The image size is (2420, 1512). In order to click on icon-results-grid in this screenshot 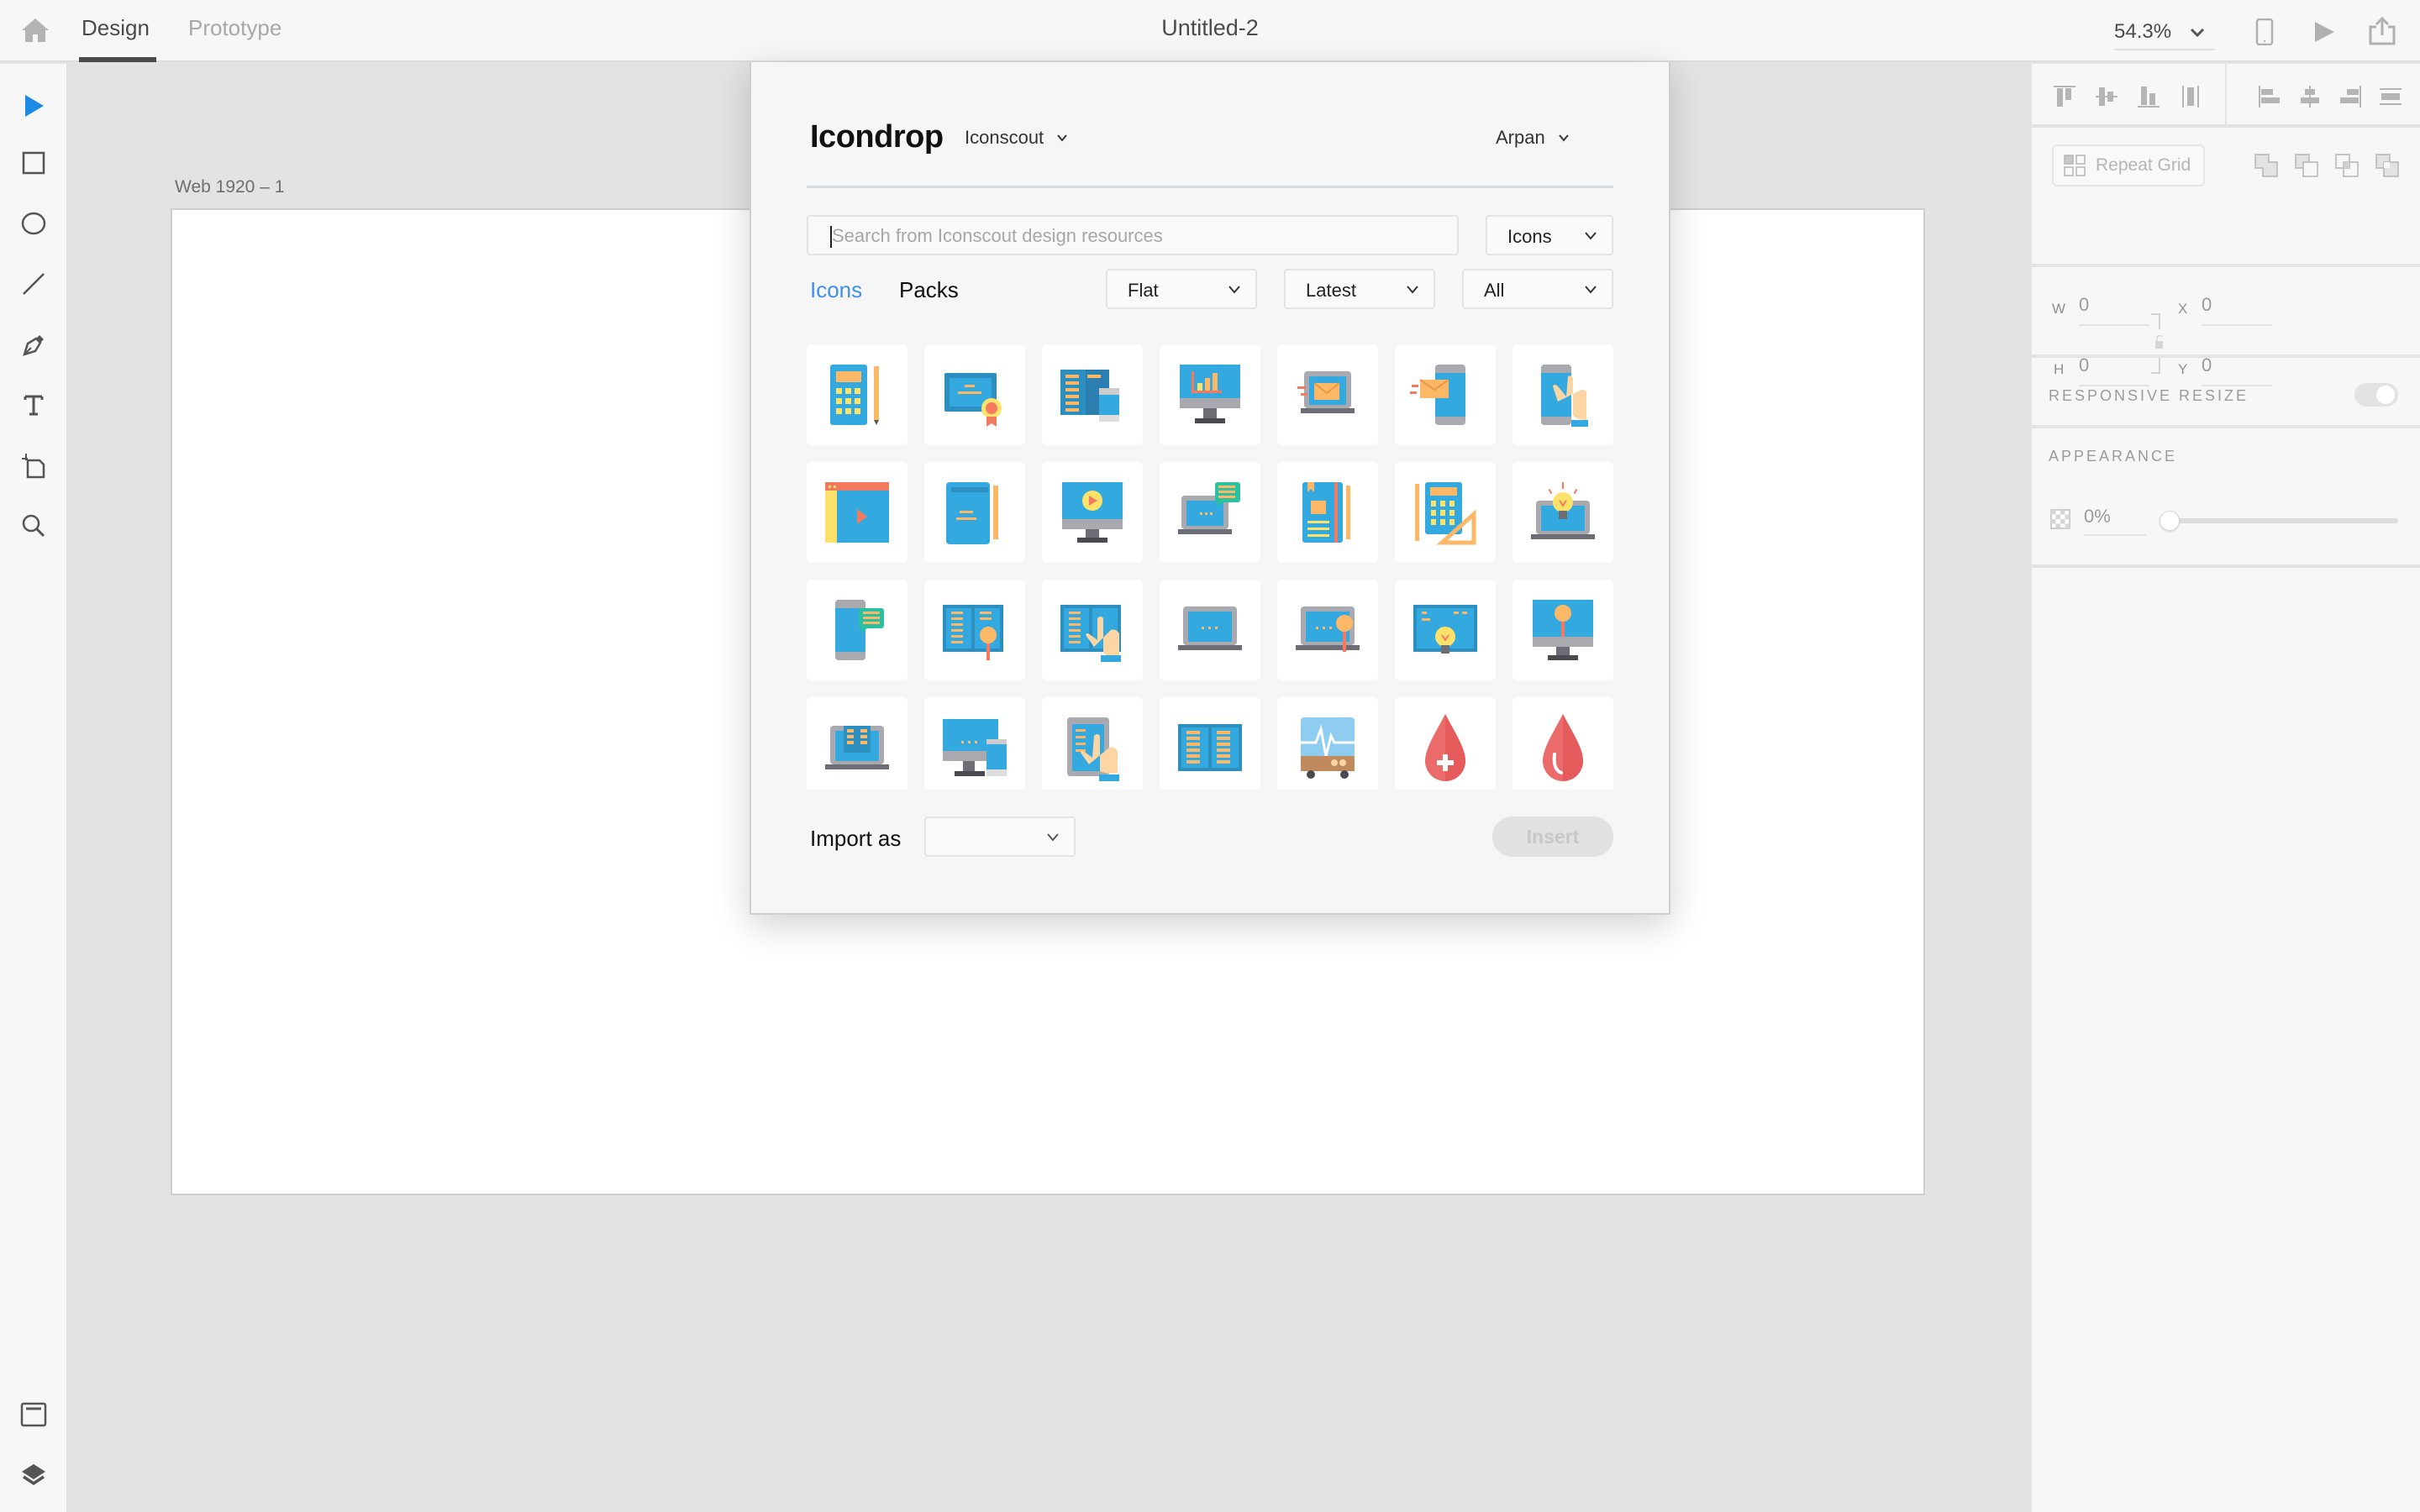, I will do `click(1210, 567)`.